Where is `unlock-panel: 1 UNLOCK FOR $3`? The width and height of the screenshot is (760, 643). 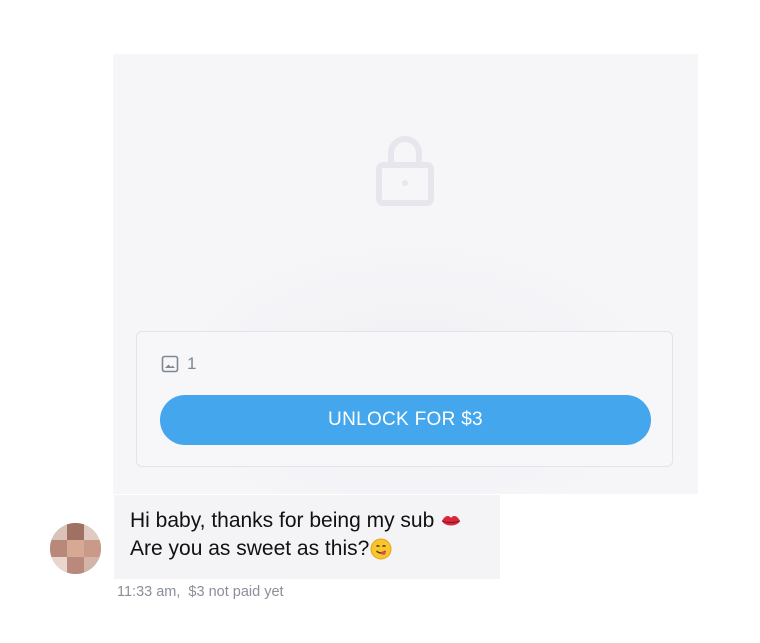 unlock-panel: 1 UNLOCK FOR $3 is located at coordinates (404, 399).